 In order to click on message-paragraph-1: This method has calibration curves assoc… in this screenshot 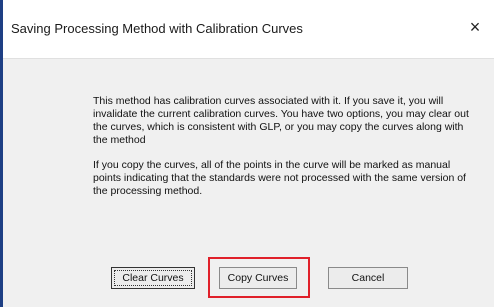, I will do `click(281, 120)`.